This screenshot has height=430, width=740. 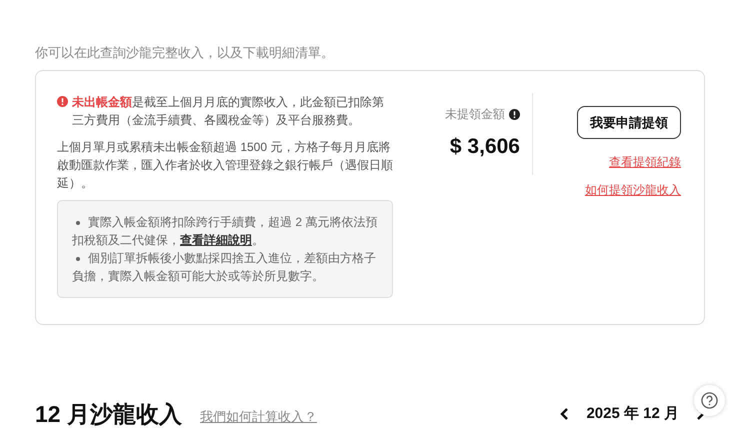 What do you see at coordinates (629, 122) in the screenshot?
I see `withdraw-button: 我要申請提領` at bounding box center [629, 122].